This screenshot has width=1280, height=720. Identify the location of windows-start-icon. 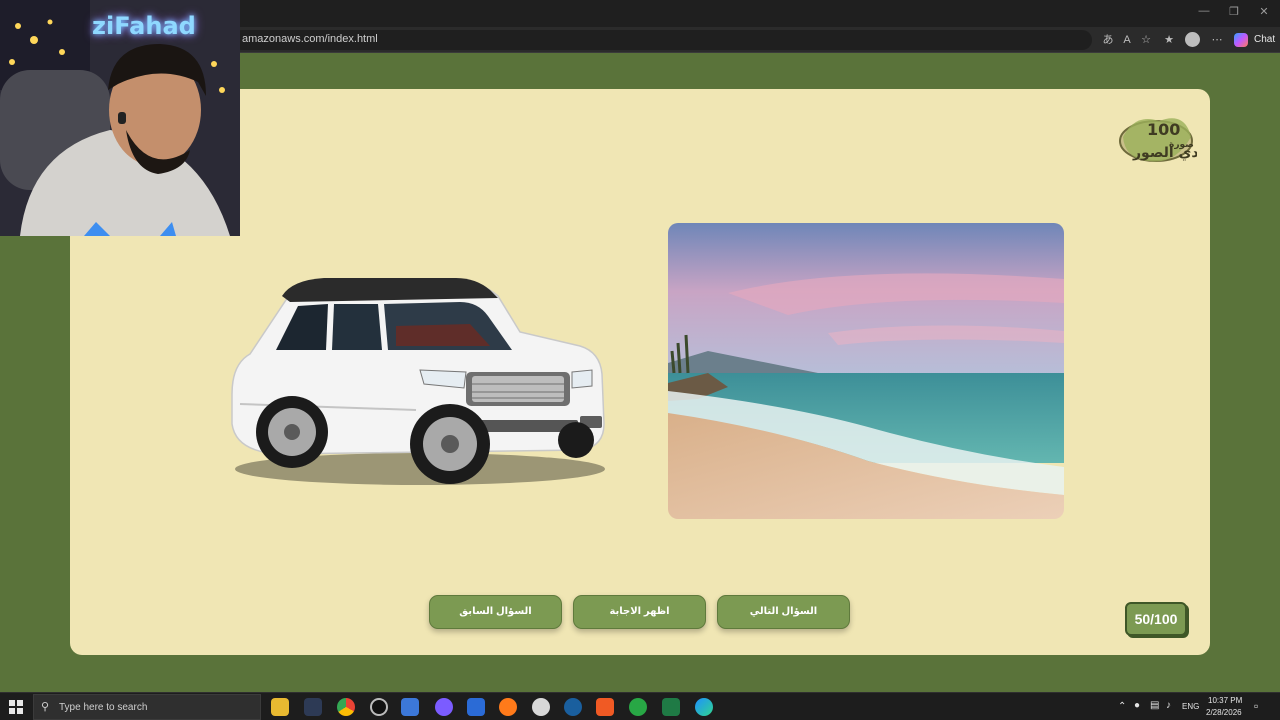
(16, 707).